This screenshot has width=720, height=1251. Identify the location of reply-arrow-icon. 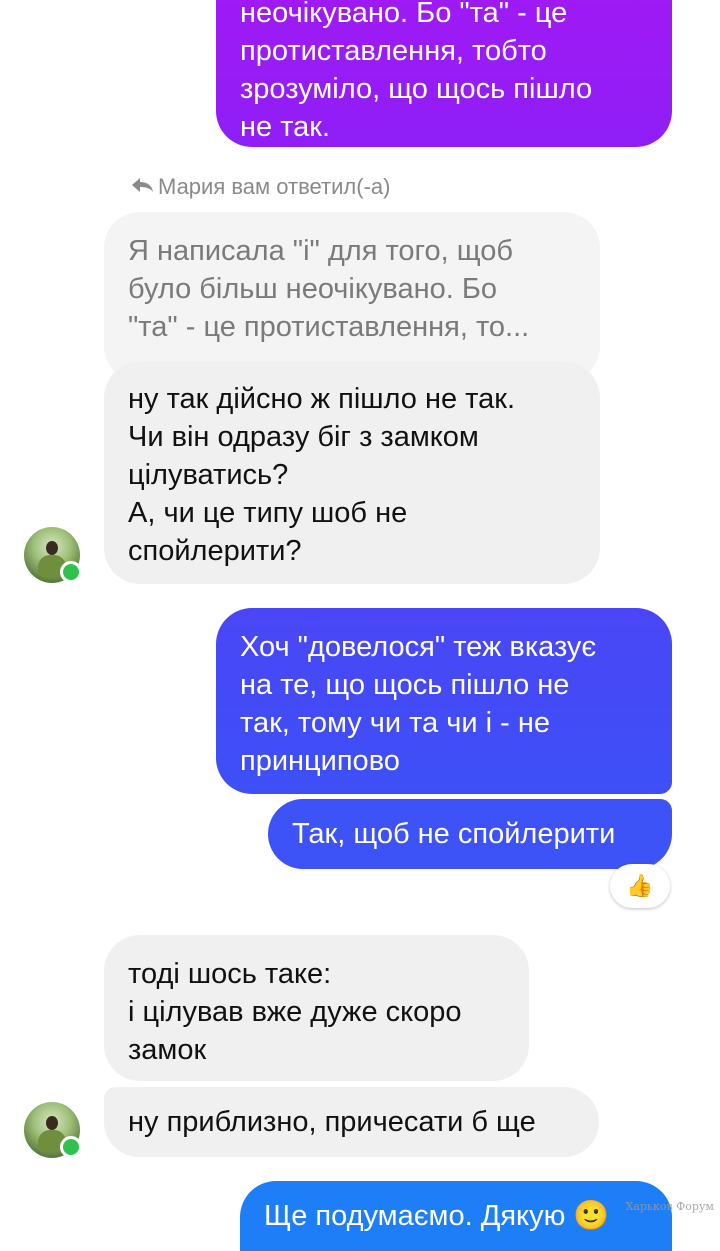
(144, 187).